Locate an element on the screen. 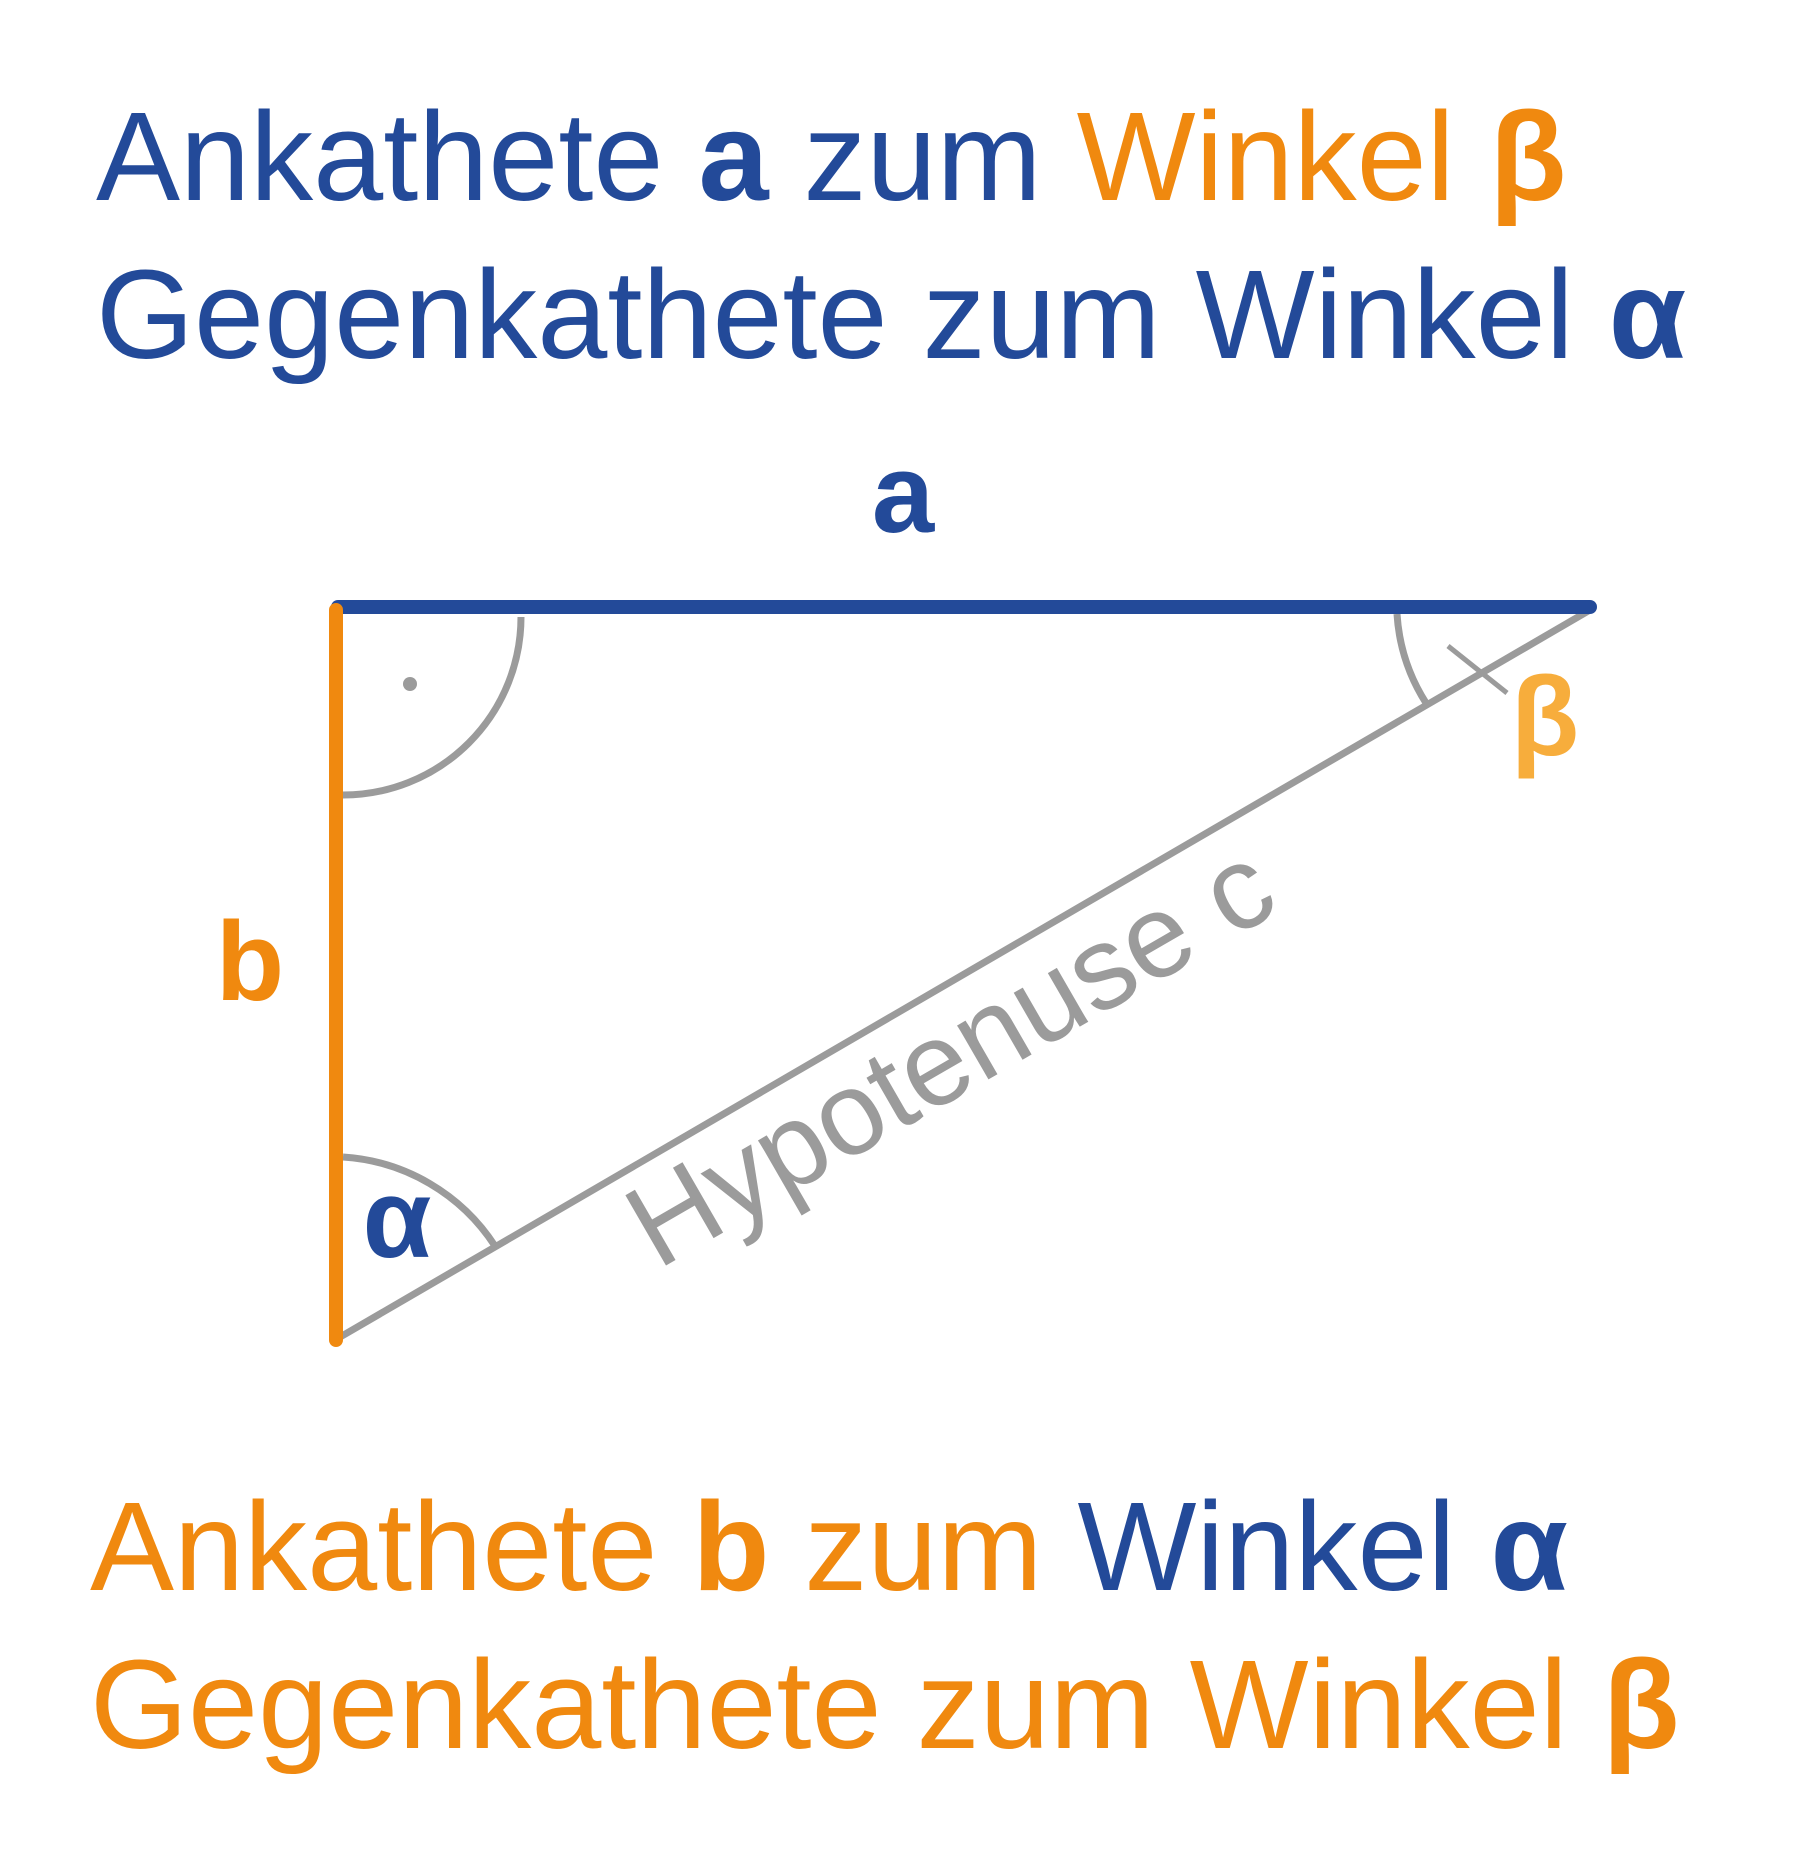  caption-text: zum is located at coordinates (923, 1546).